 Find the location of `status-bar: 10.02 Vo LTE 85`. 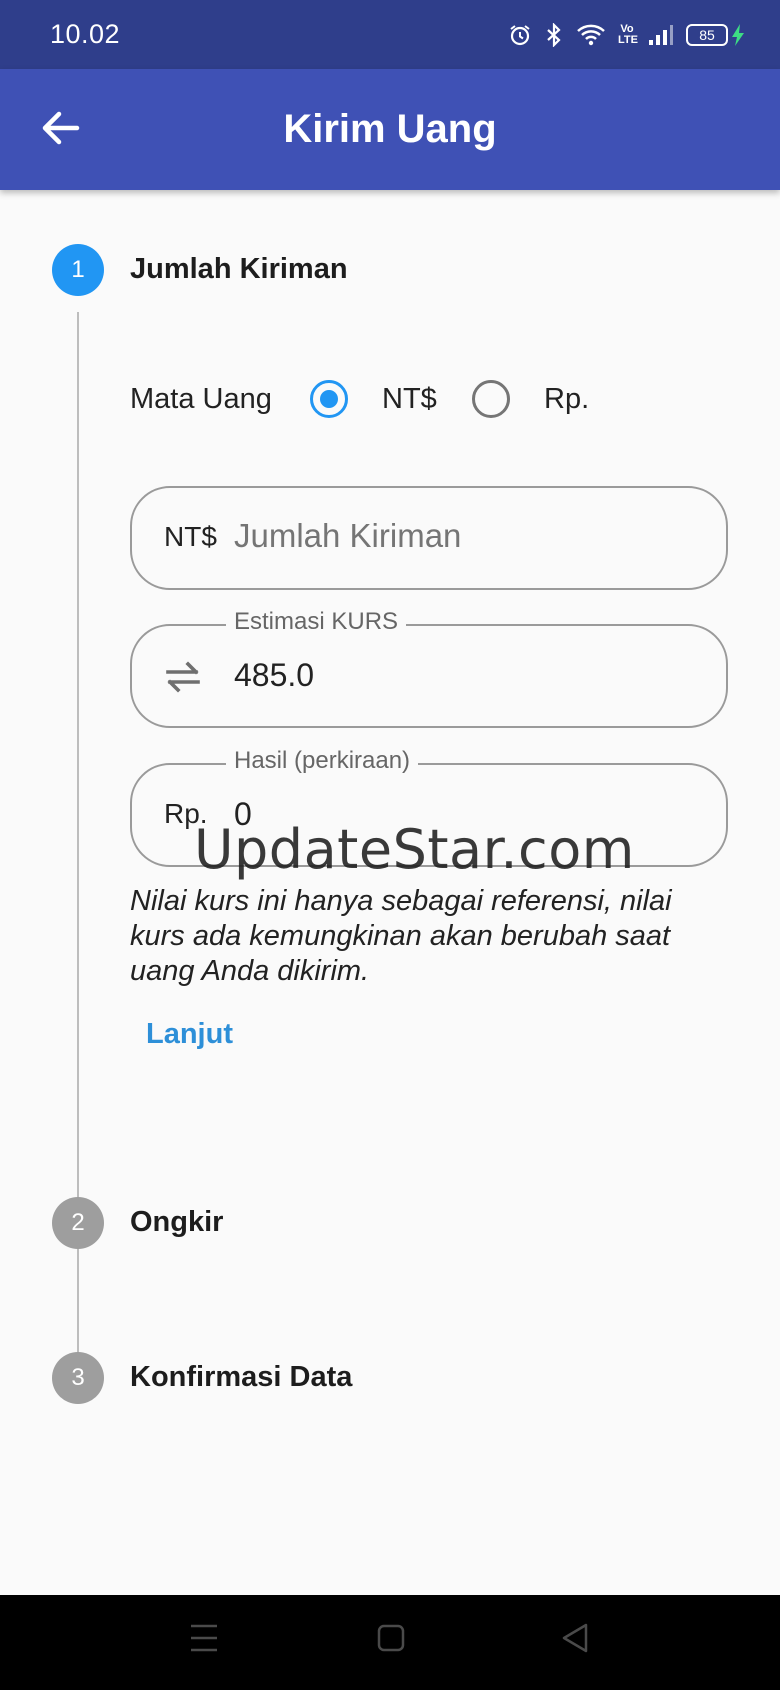

status-bar: 10.02 Vo LTE 85 is located at coordinates (390, 34).